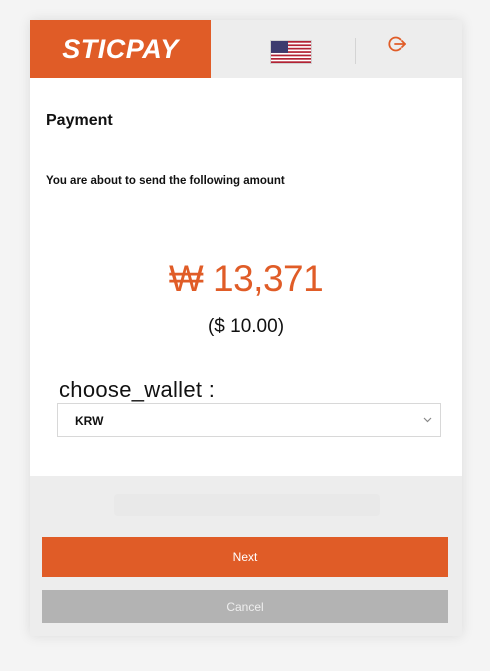  I want to click on wallet-label: choose_wallet :, so click(137, 389).